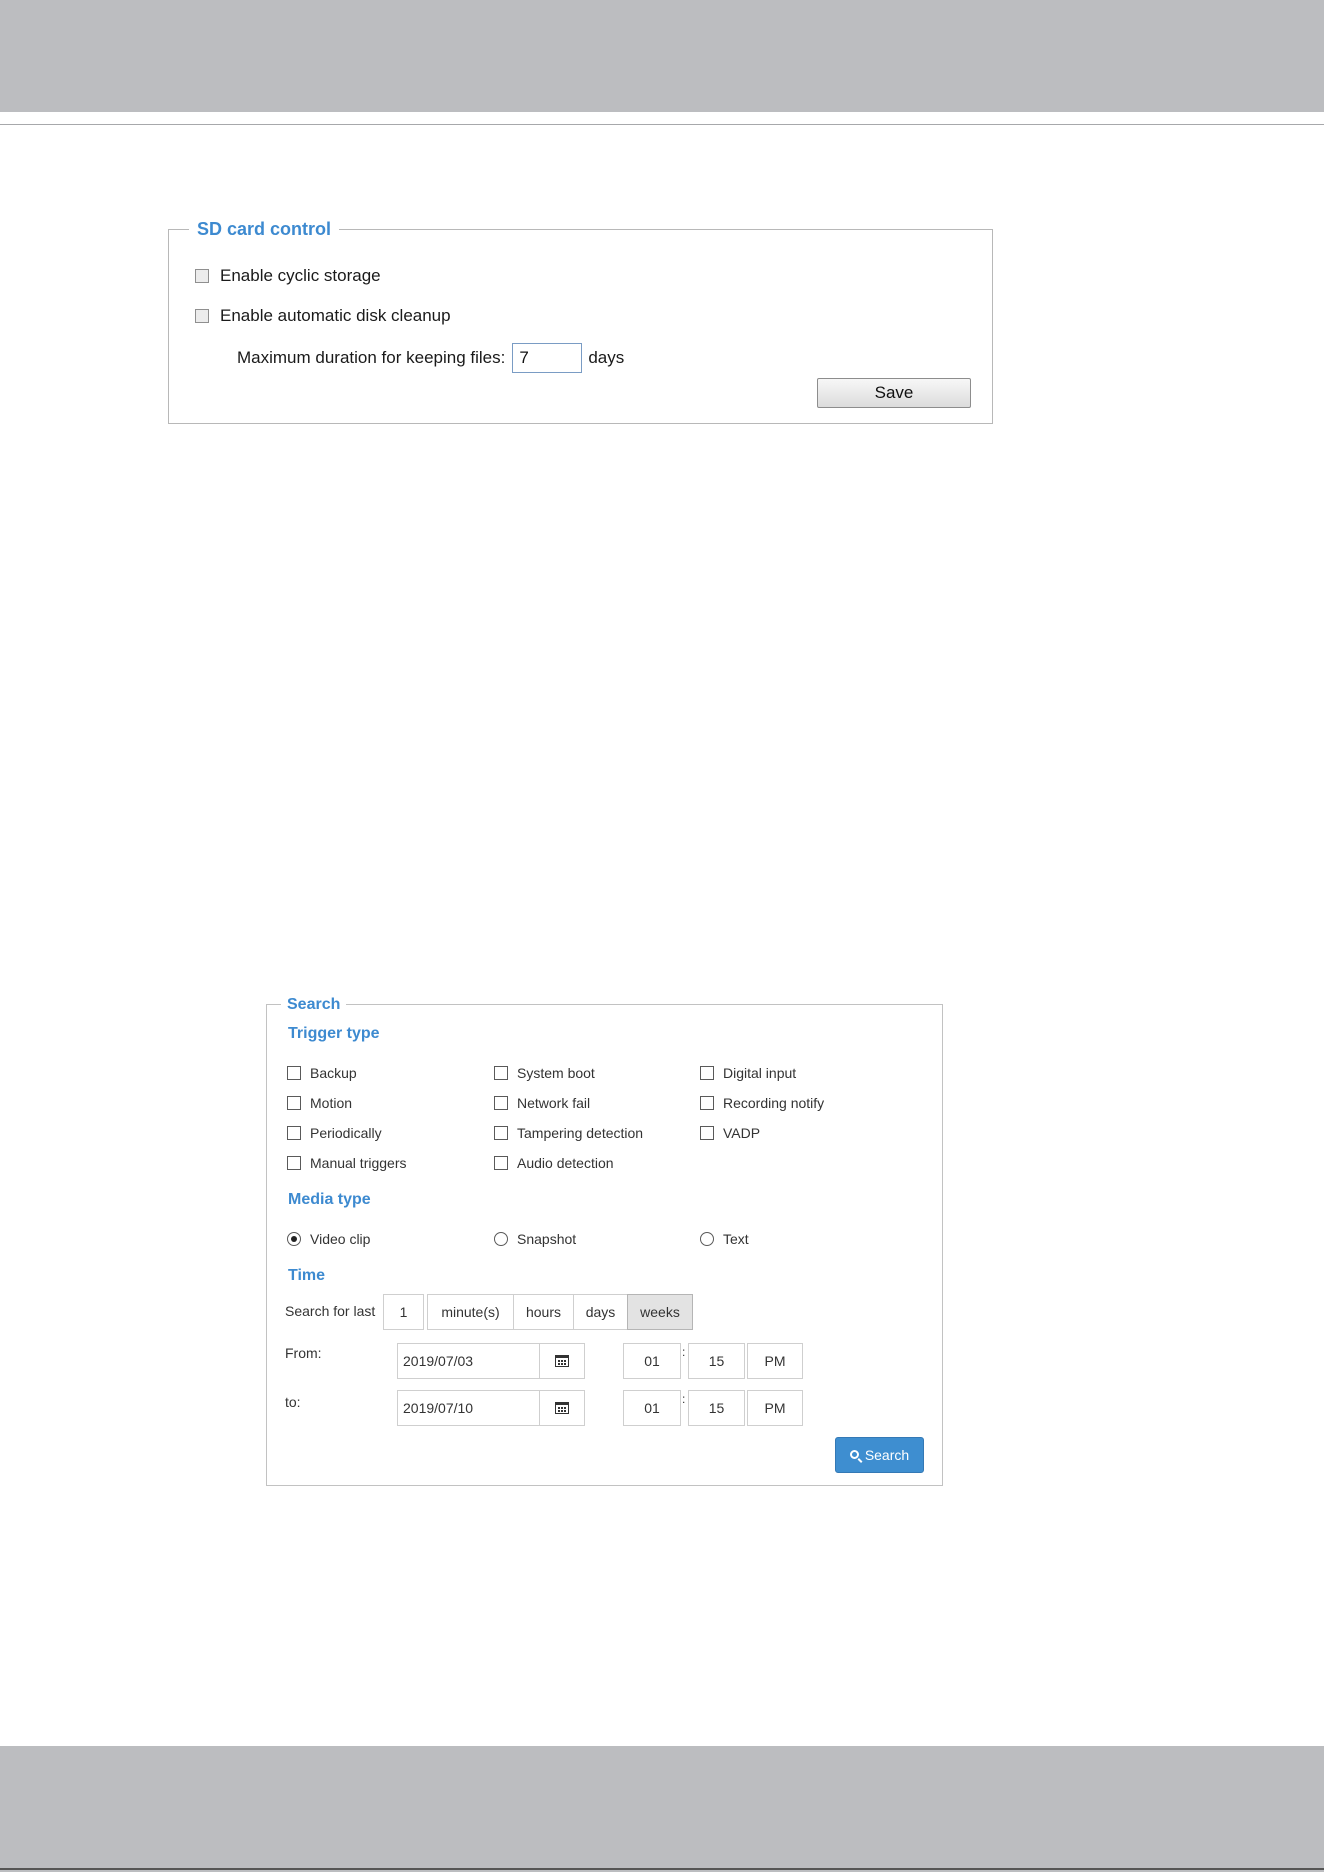  I want to click on media-video-clip-label: Video clip, so click(340, 1239).